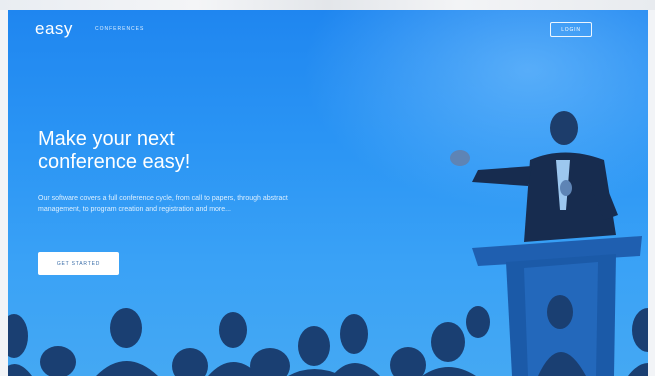 Image resolution: width=655 pixels, height=376 pixels. What do you see at coordinates (106, 139) in the screenshot?
I see `hero-headline-line1: Make your next` at bounding box center [106, 139].